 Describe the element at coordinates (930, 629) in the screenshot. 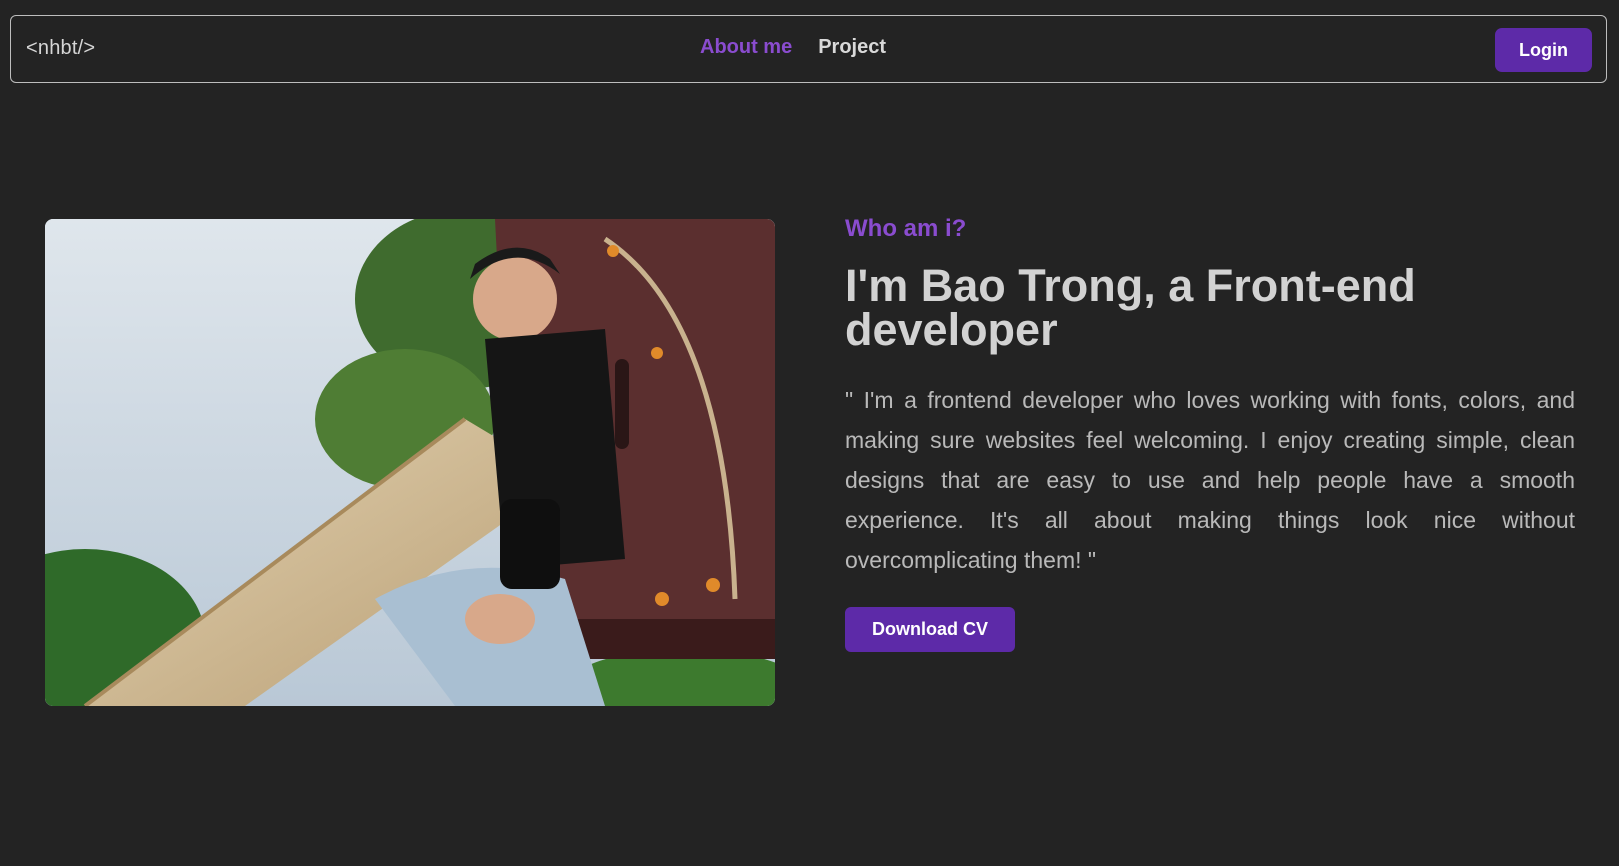

I see `download-cv-button: Download CV` at that location.